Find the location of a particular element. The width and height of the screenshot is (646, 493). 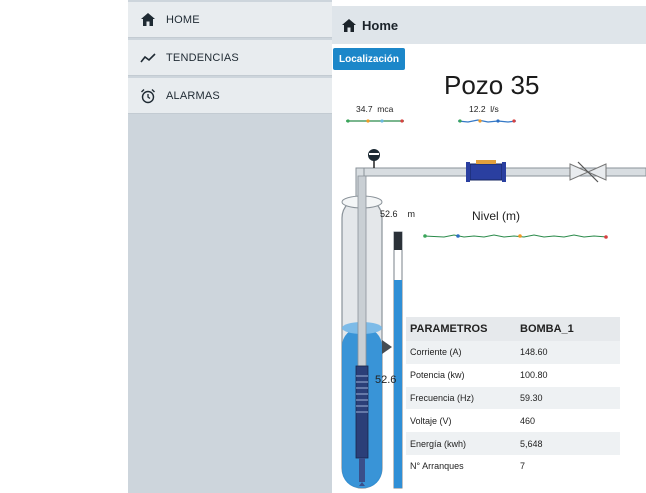

page-title: Pozo 35 is located at coordinates (492, 85).